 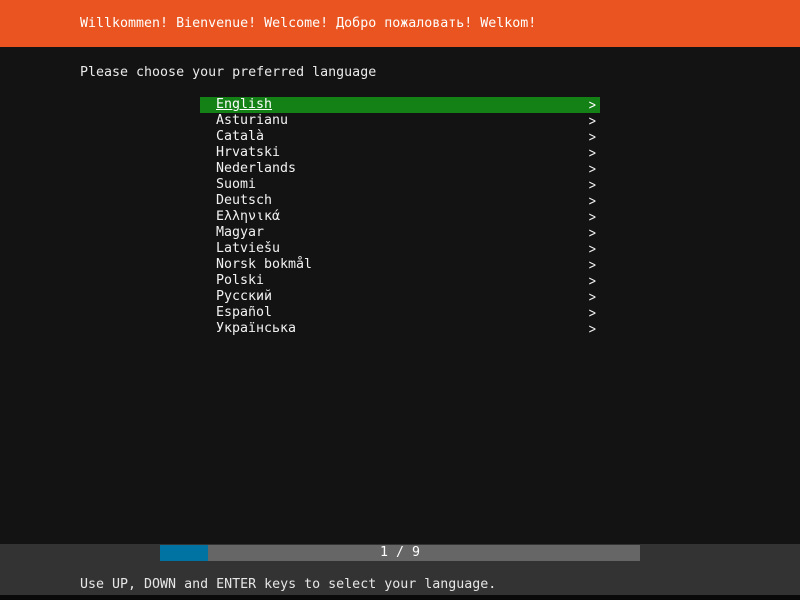 I want to click on language-option-english: English >, so click(x=400, y=105).